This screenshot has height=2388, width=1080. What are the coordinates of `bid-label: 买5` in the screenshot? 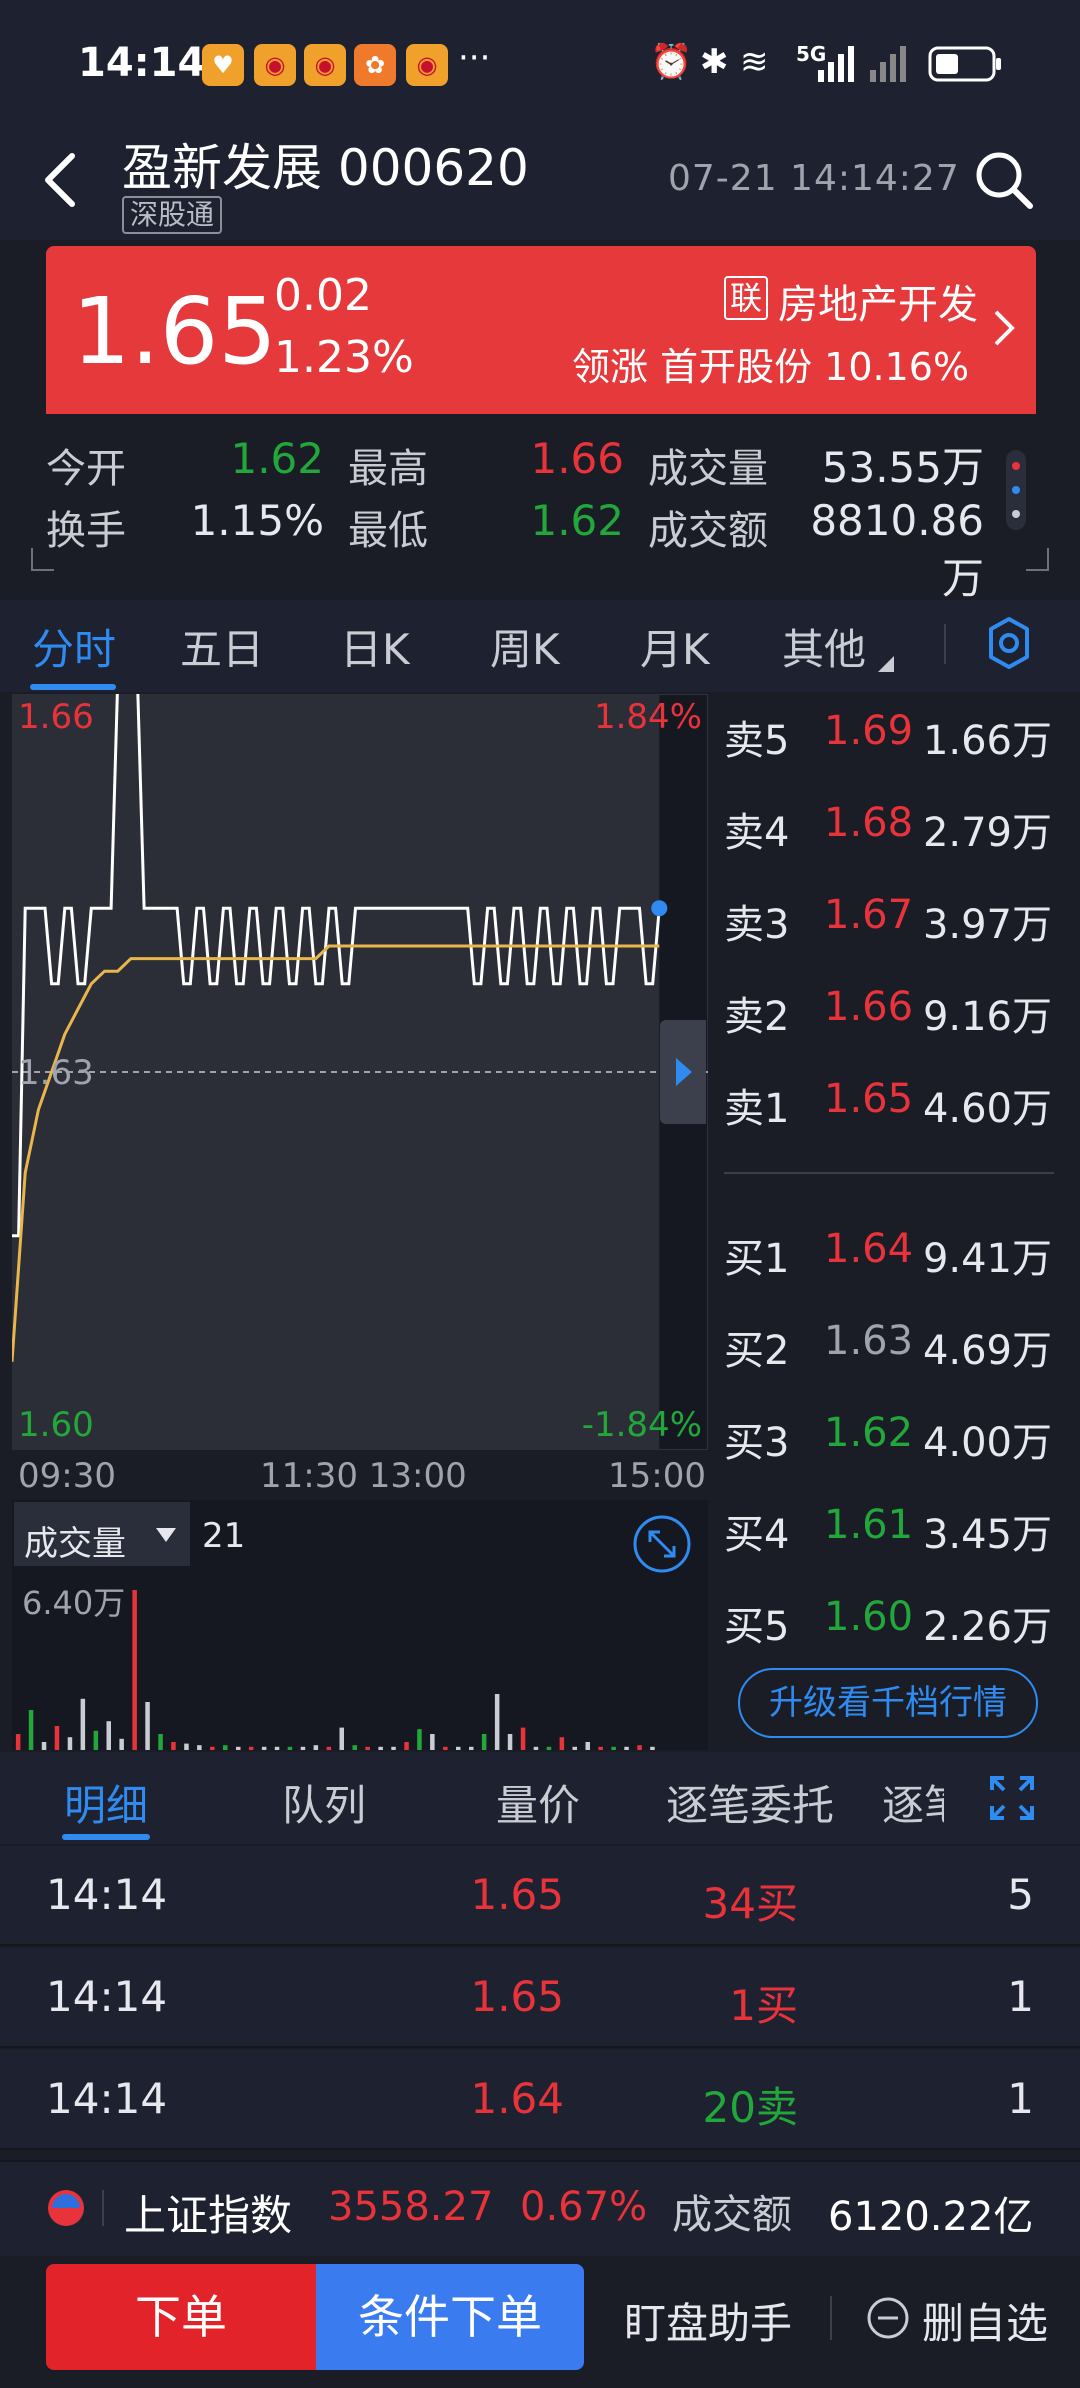 It's located at (757, 1627).